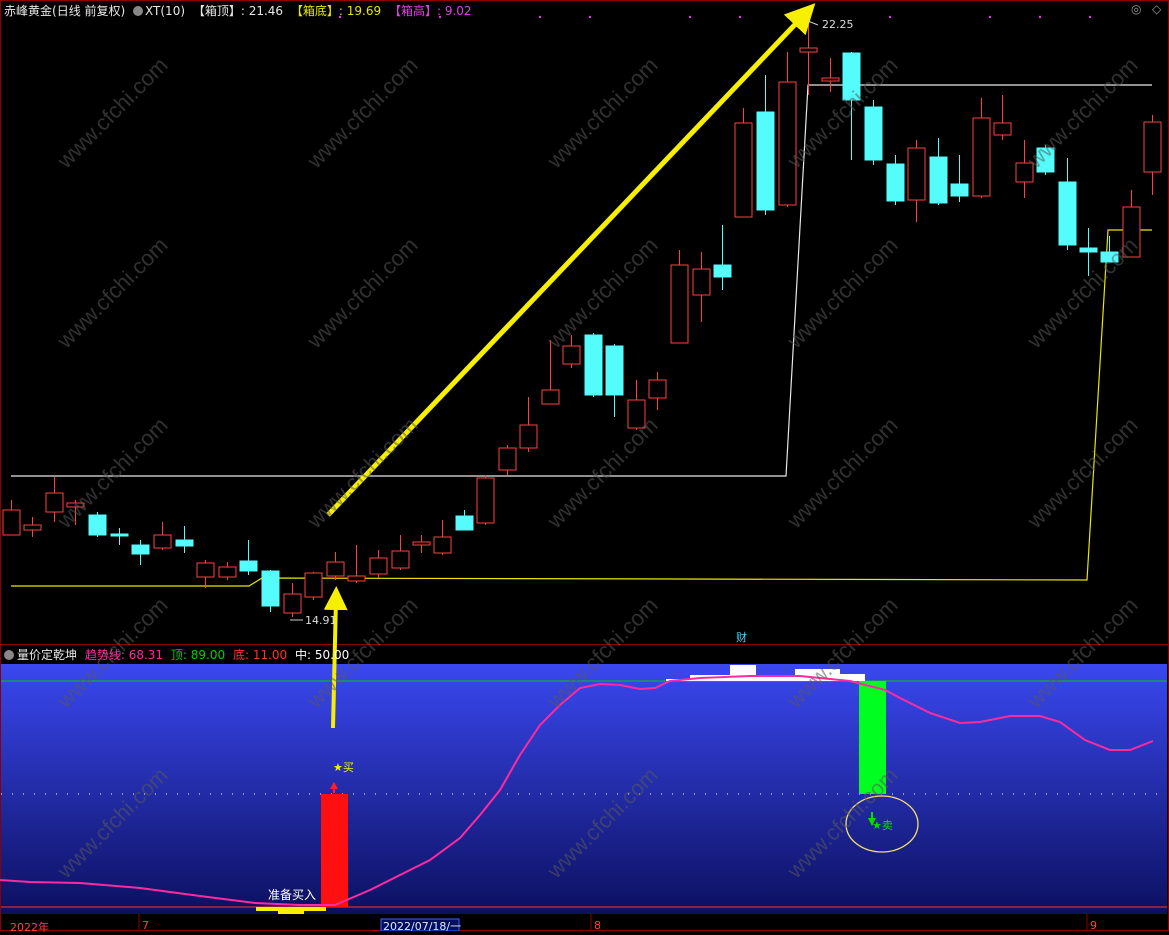 The height and width of the screenshot is (935, 1169). What do you see at coordinates (9, 655) in the screenshot?
I see `collapse-icon` at bounding box center [9, 655].